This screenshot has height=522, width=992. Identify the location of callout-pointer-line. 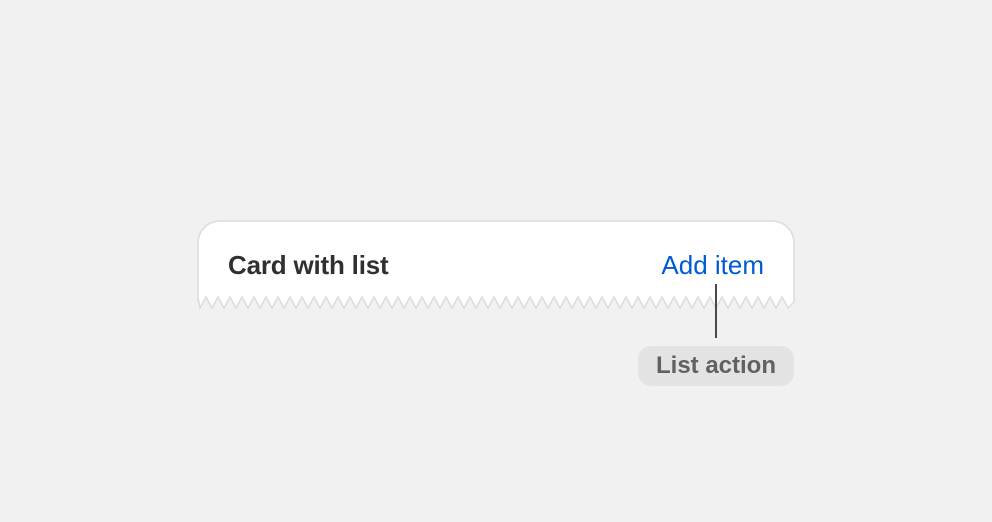
(716, 311).